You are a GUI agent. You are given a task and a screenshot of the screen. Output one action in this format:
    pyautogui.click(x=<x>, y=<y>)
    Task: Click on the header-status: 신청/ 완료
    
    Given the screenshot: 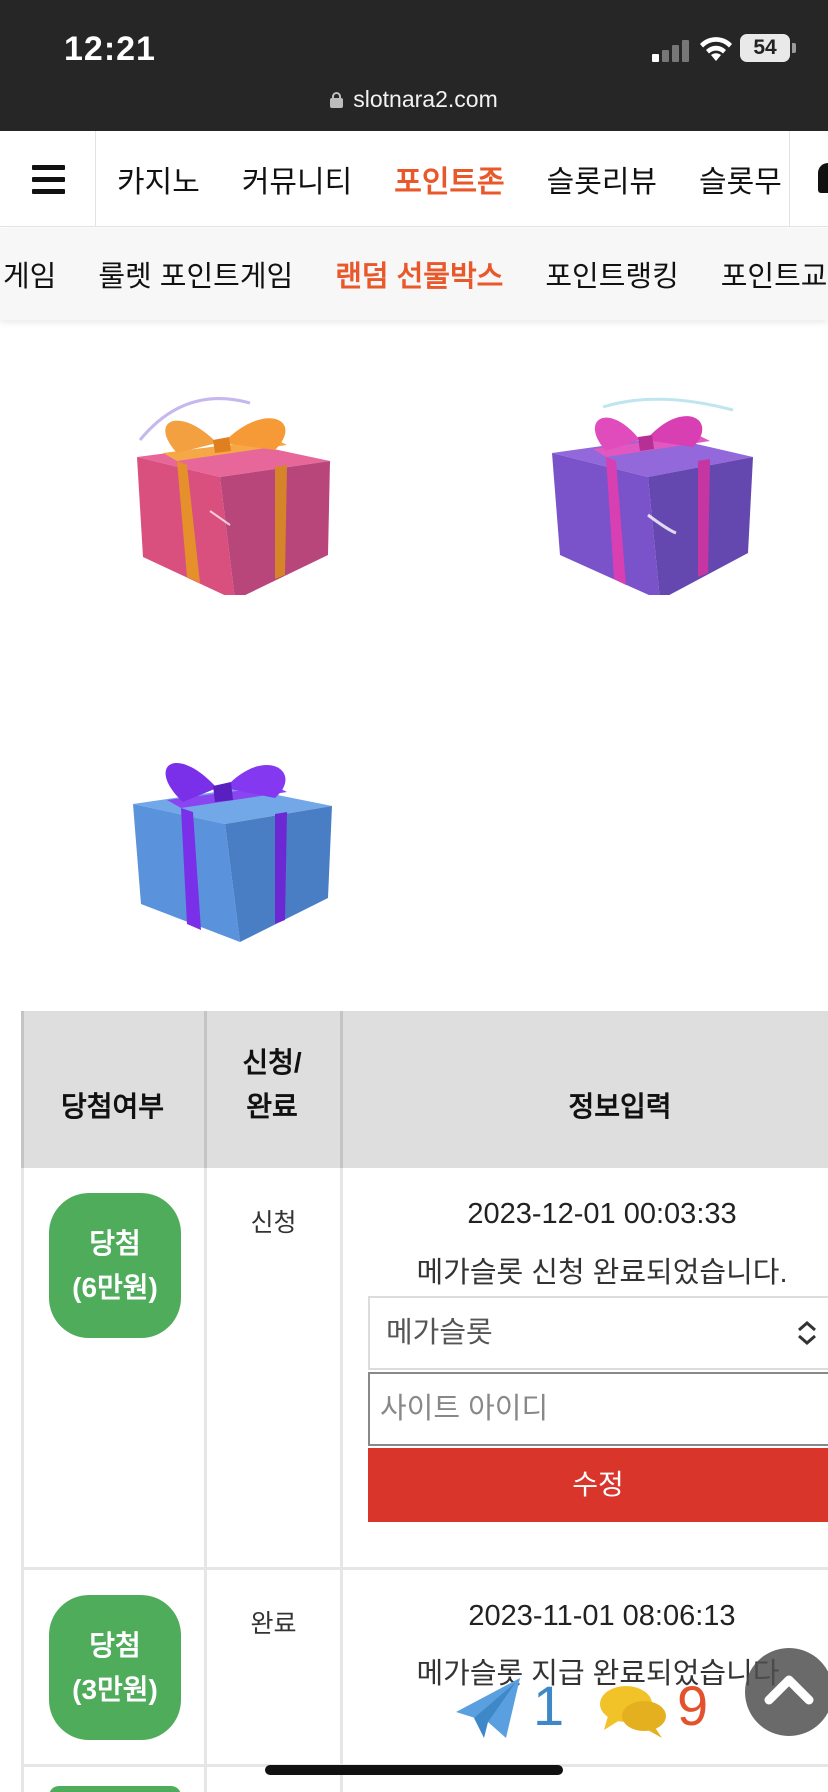 What is the action you would take?
    pyautogui.click(x=272, y=1084)
    